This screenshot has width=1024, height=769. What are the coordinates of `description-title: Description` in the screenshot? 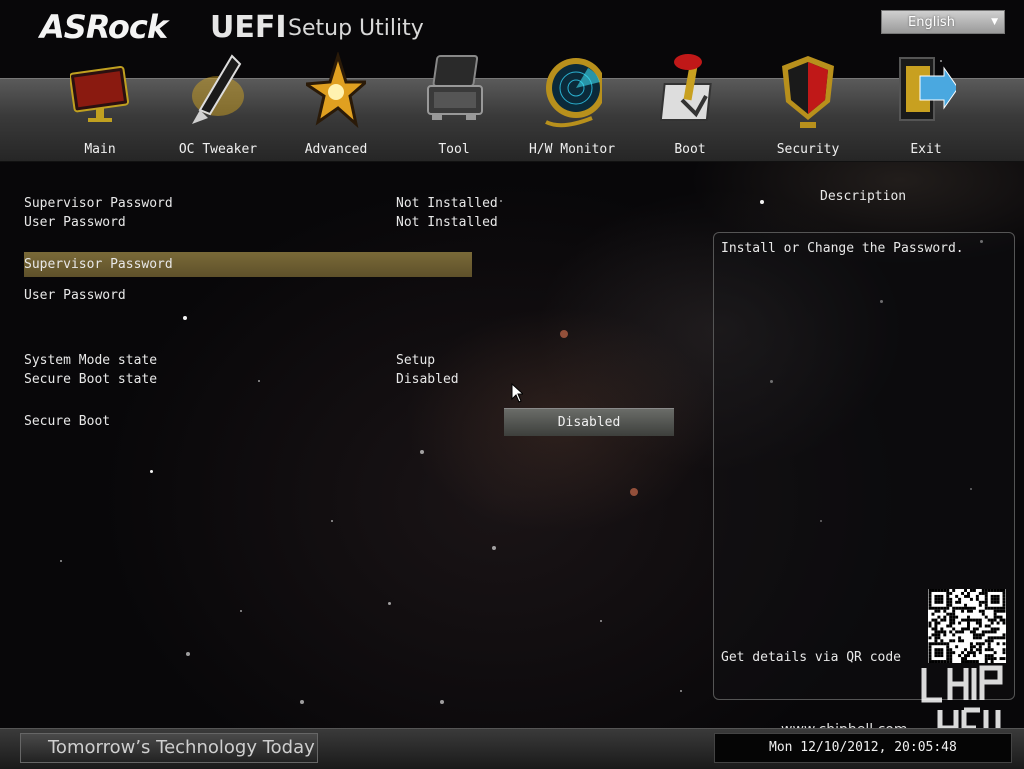 It's located at (863, 196).